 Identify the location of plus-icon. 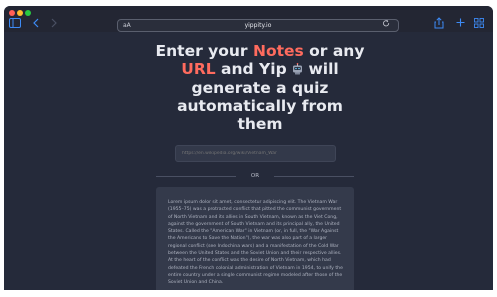
(460, 24).